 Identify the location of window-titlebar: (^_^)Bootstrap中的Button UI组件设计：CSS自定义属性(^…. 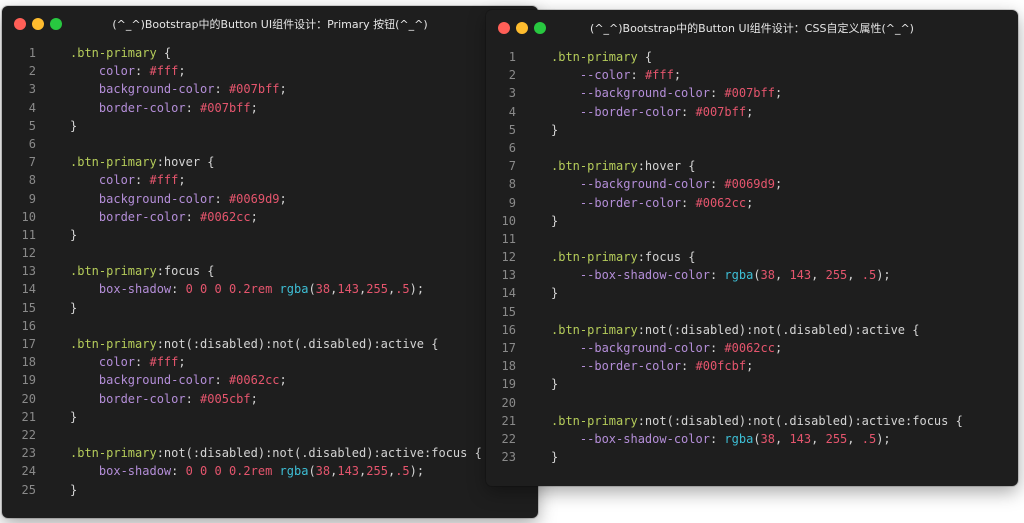
(752, 28).